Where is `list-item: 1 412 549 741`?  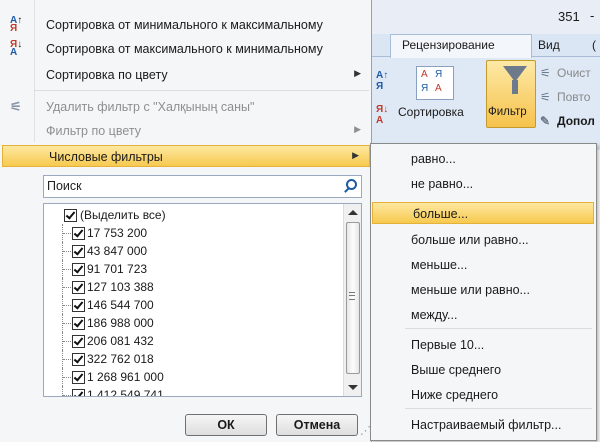
list-item: 1 412 549 741 is located at coordinates (192, 391).